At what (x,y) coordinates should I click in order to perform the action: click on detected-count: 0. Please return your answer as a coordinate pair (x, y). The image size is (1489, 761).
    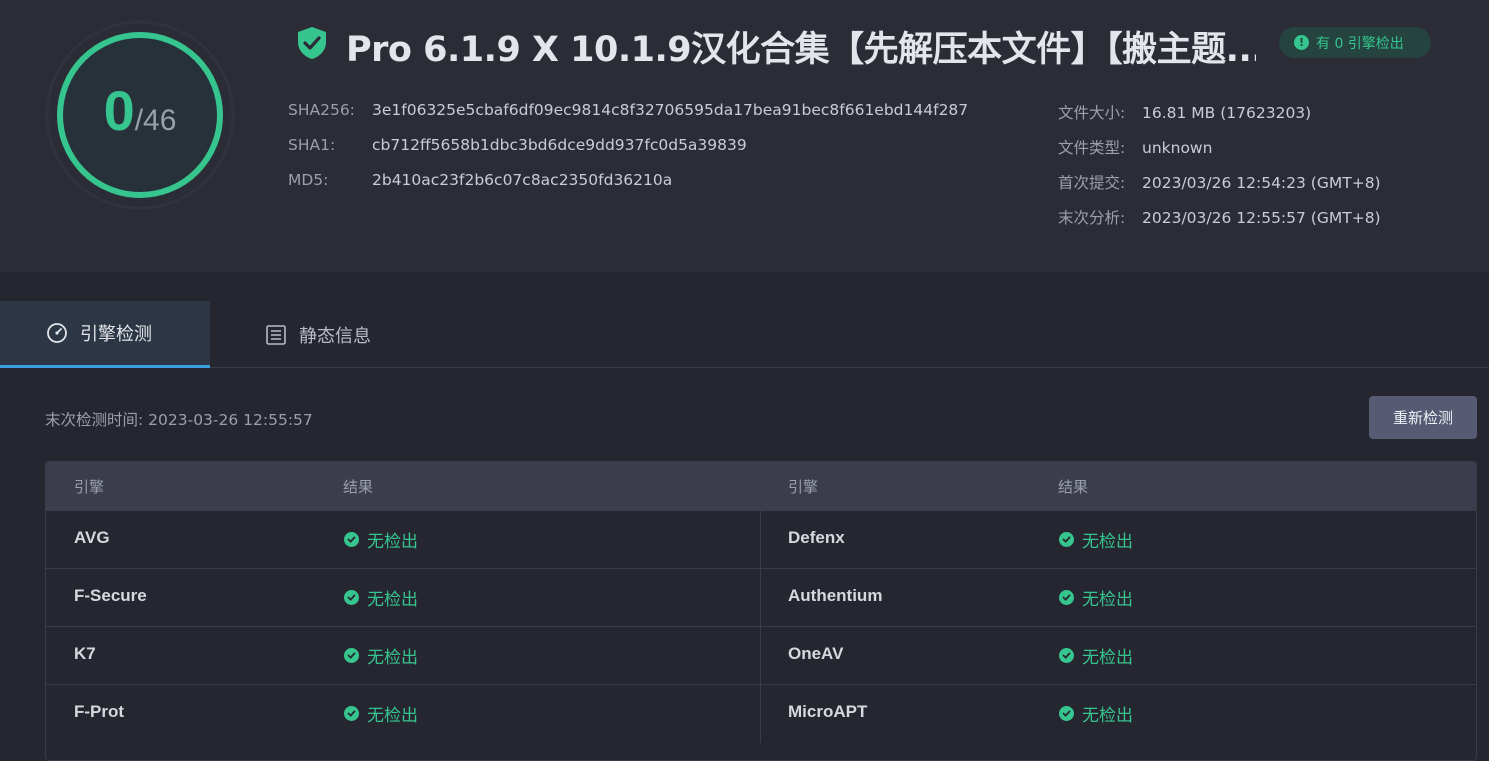
    Looking at the image, I should click on (119, 110).